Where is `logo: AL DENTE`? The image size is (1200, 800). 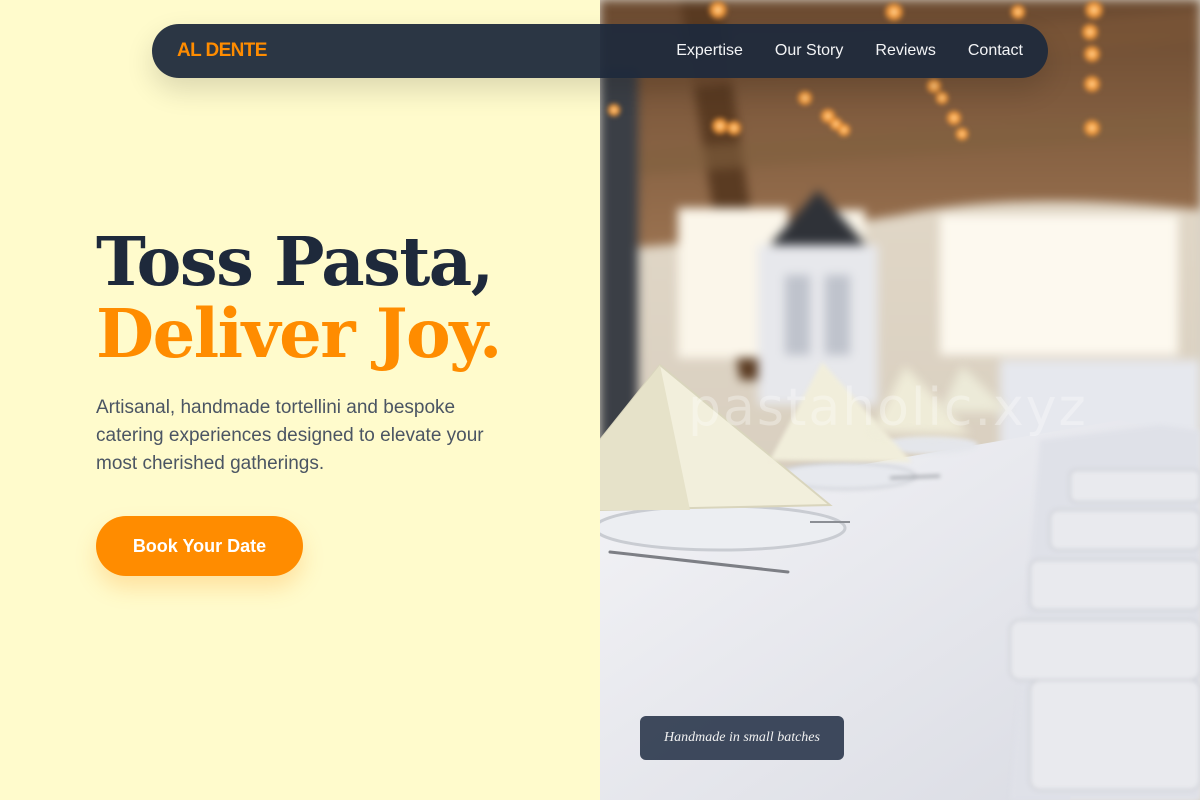
logo: AL DENTE is located at coordinates (222, 51).